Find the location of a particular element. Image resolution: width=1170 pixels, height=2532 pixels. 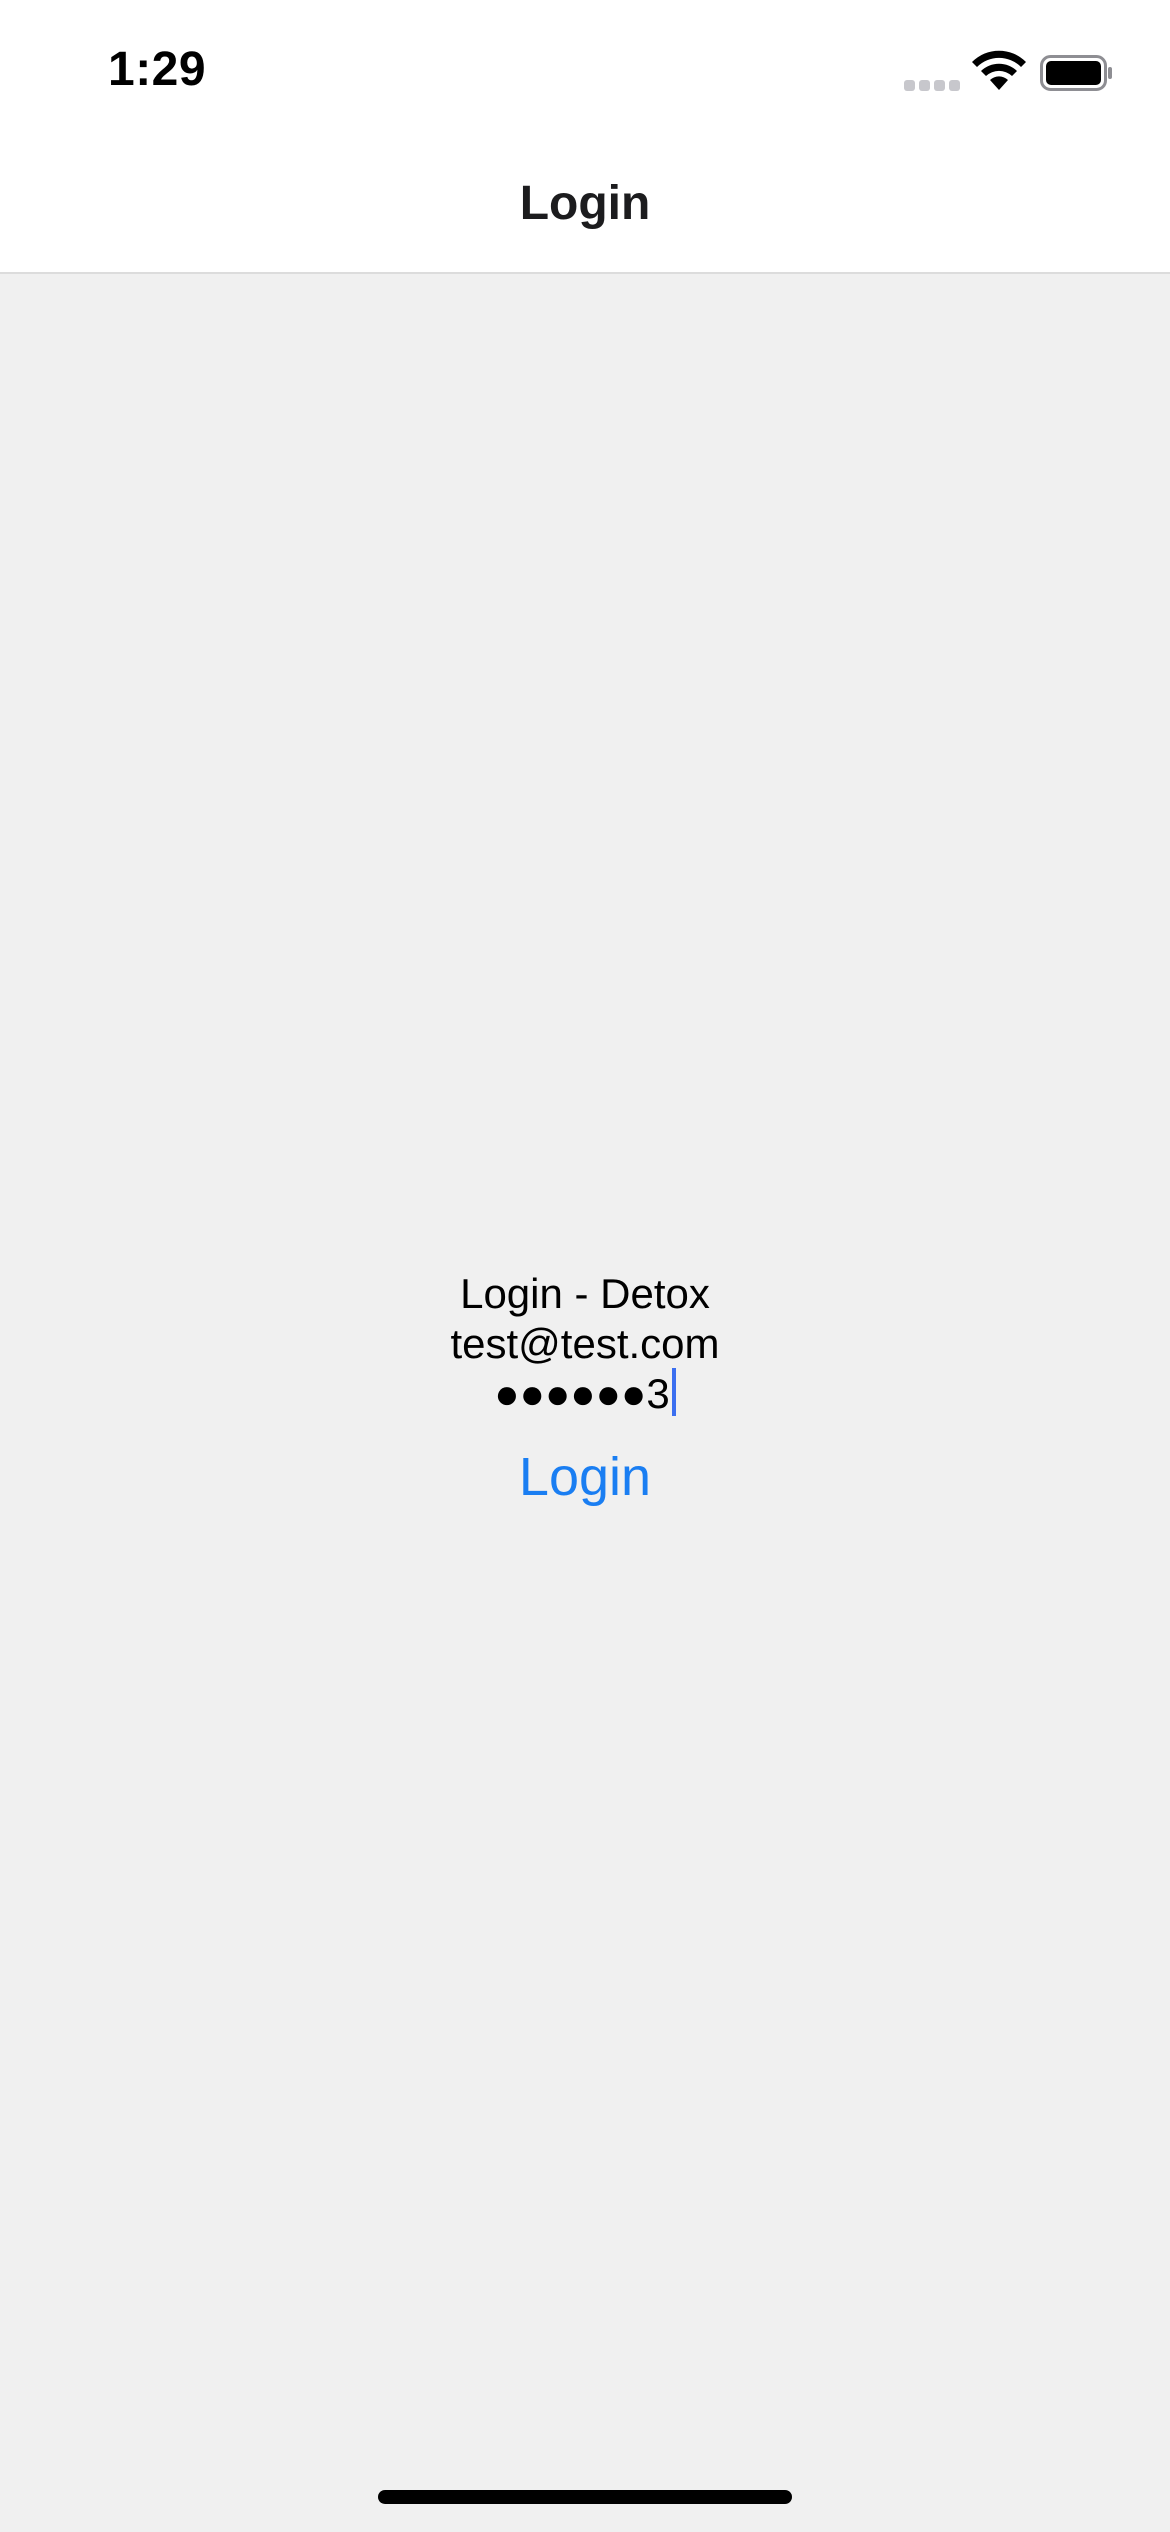

status-bar: 1:29 is located at coordinates (585, 70).